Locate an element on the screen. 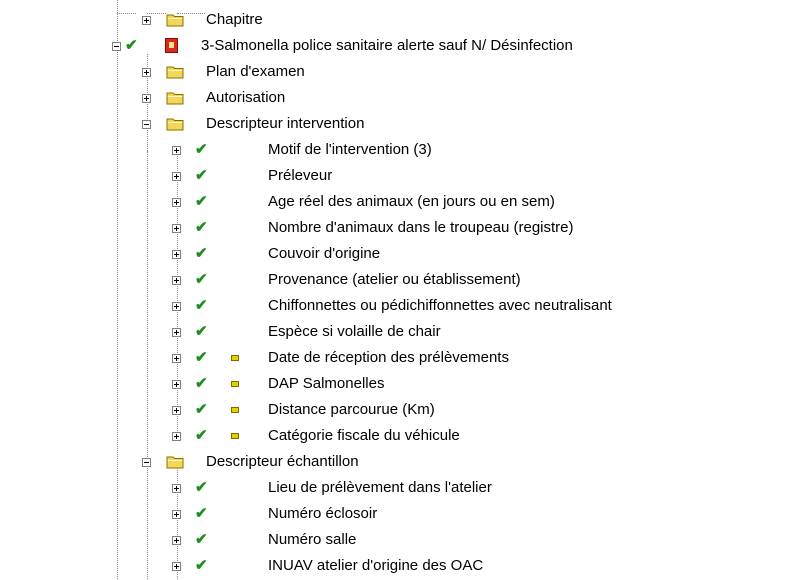  tree-node-descriptor: ✔ Provenance (atelier ou établissement) is located at coordinates (394, 281).